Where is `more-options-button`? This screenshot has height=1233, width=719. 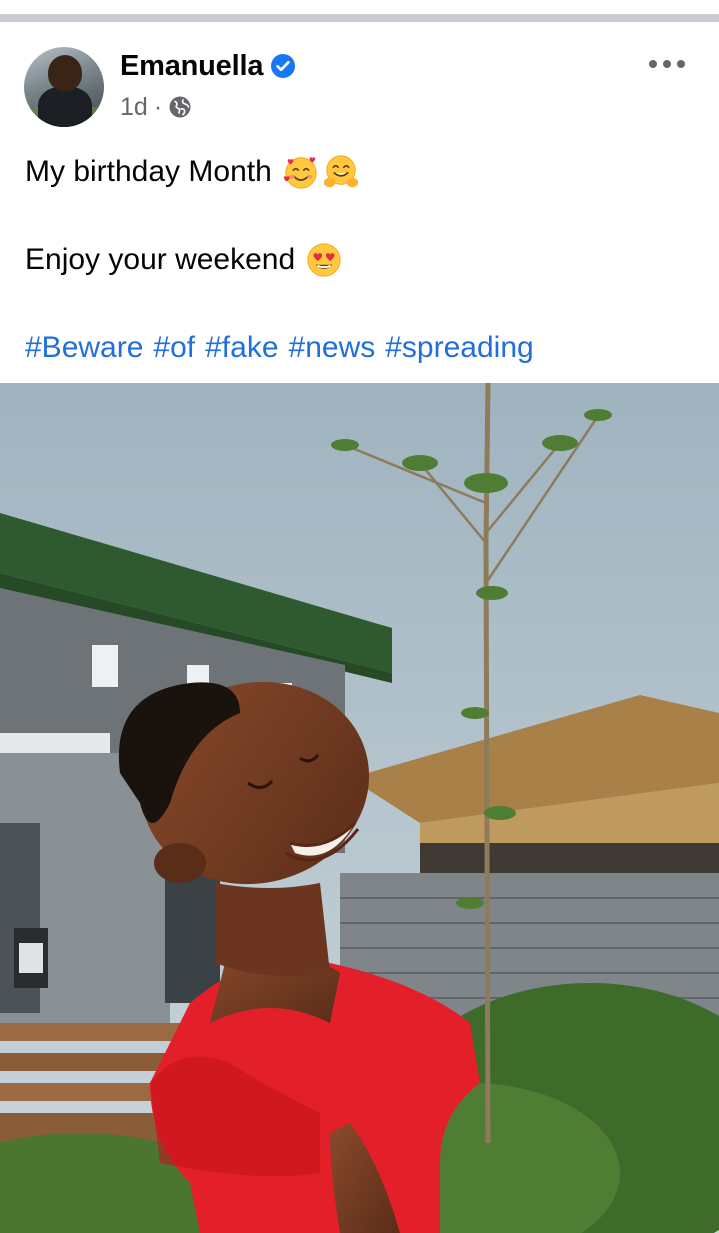 more-options-button is located at coordinates (667, 64).